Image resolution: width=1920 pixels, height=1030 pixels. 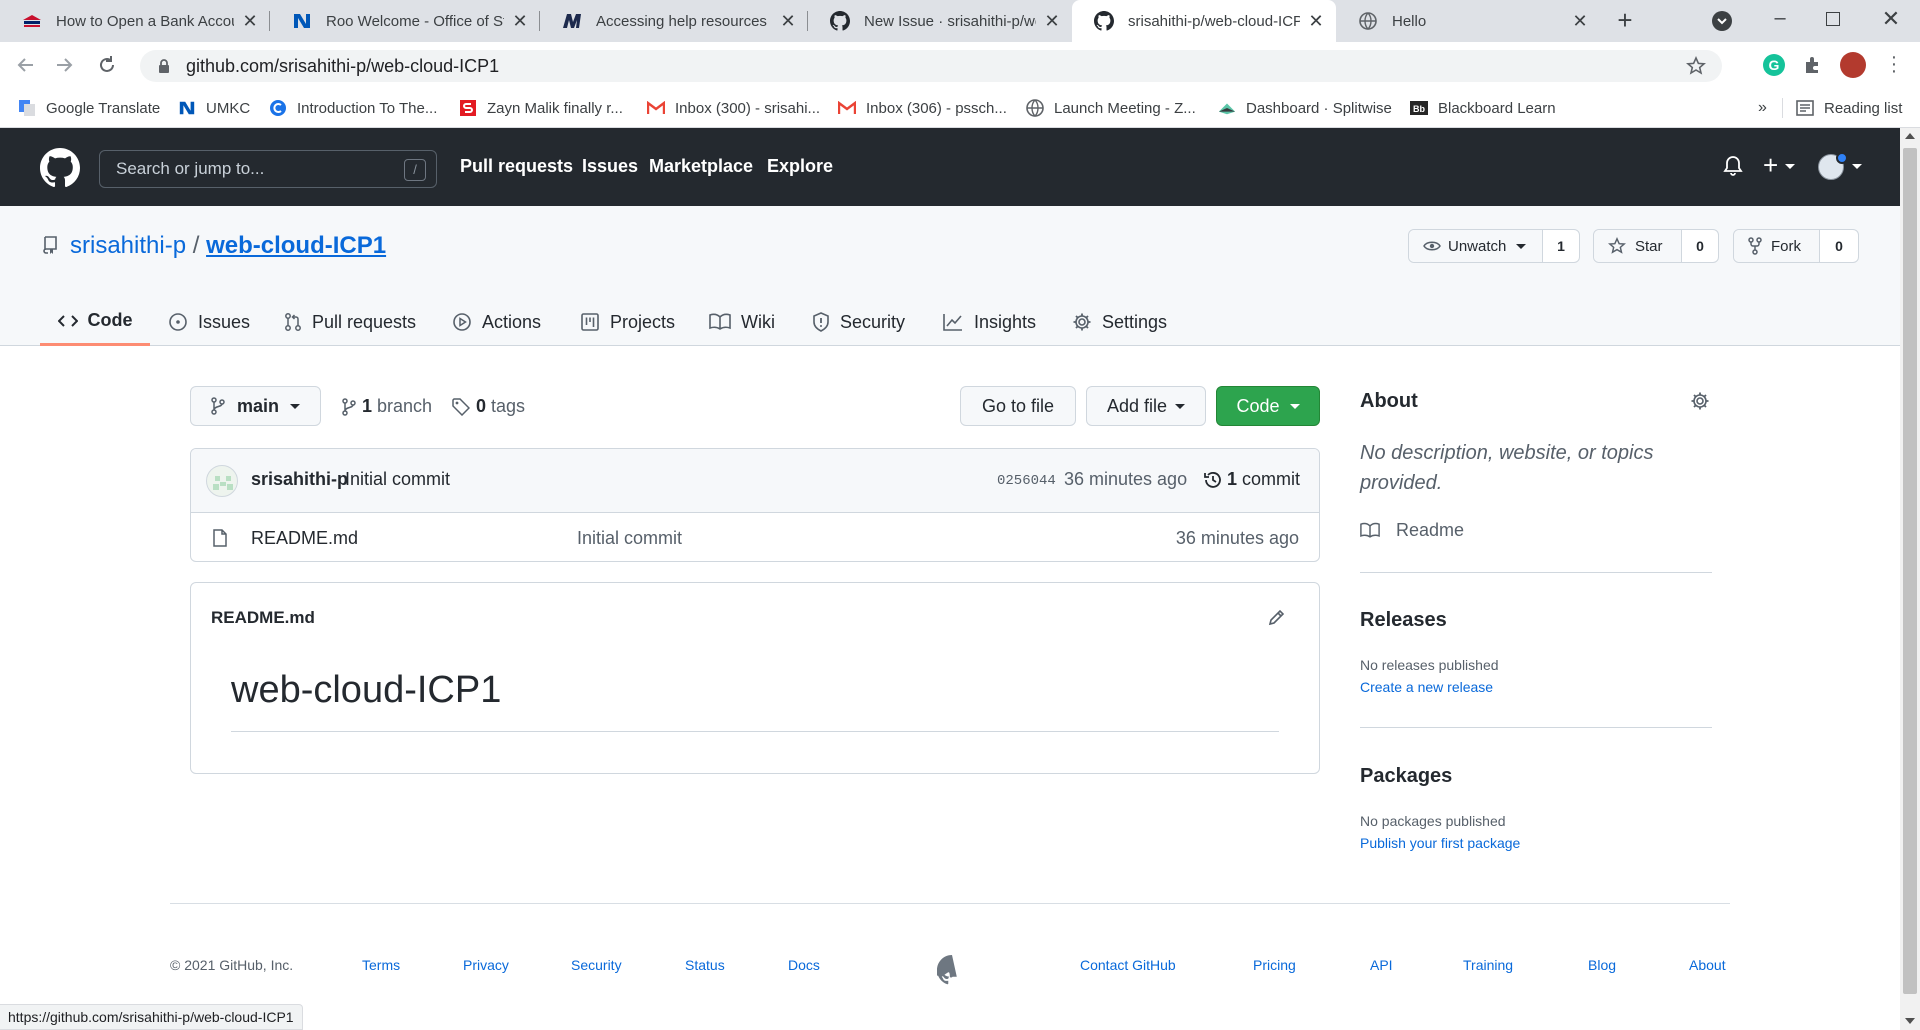 I want to click on new-tab-button: +, so click(x=1625, y=21).